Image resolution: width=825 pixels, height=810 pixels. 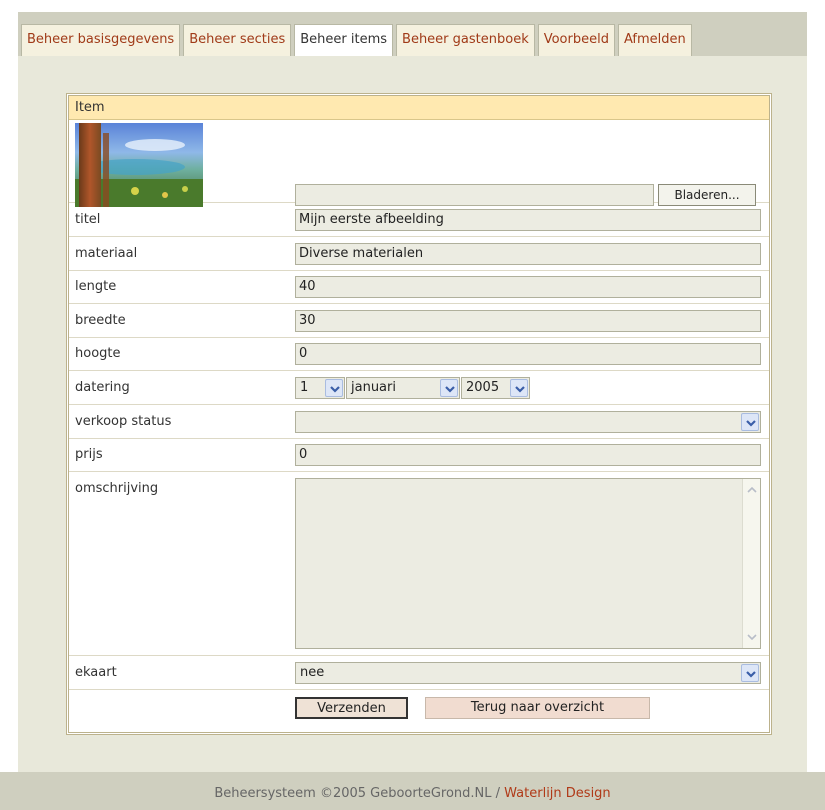 I want to click on scroll-up-icon, so click(x=752, y=490).